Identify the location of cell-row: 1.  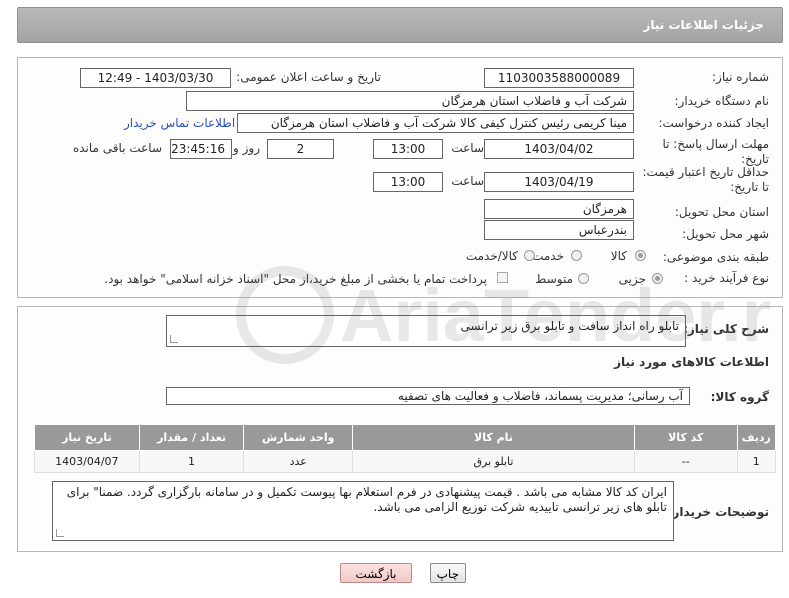
(756, 461).